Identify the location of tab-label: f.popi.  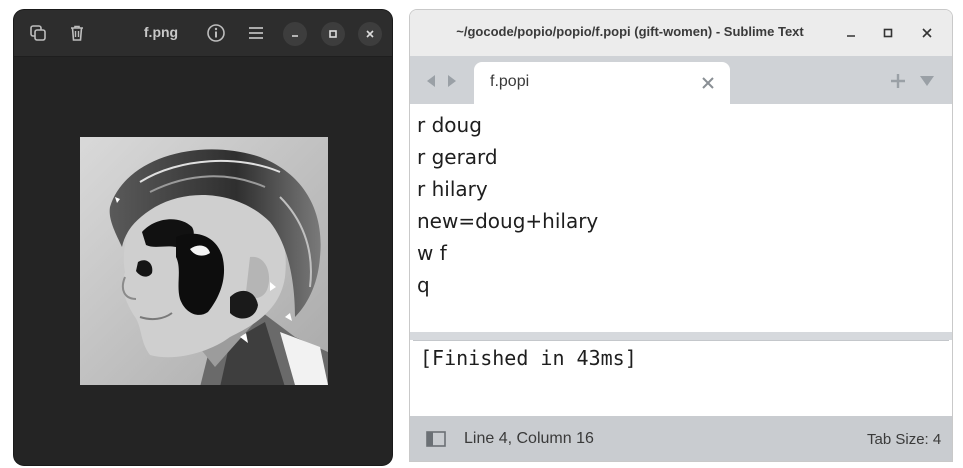
(510, 81).